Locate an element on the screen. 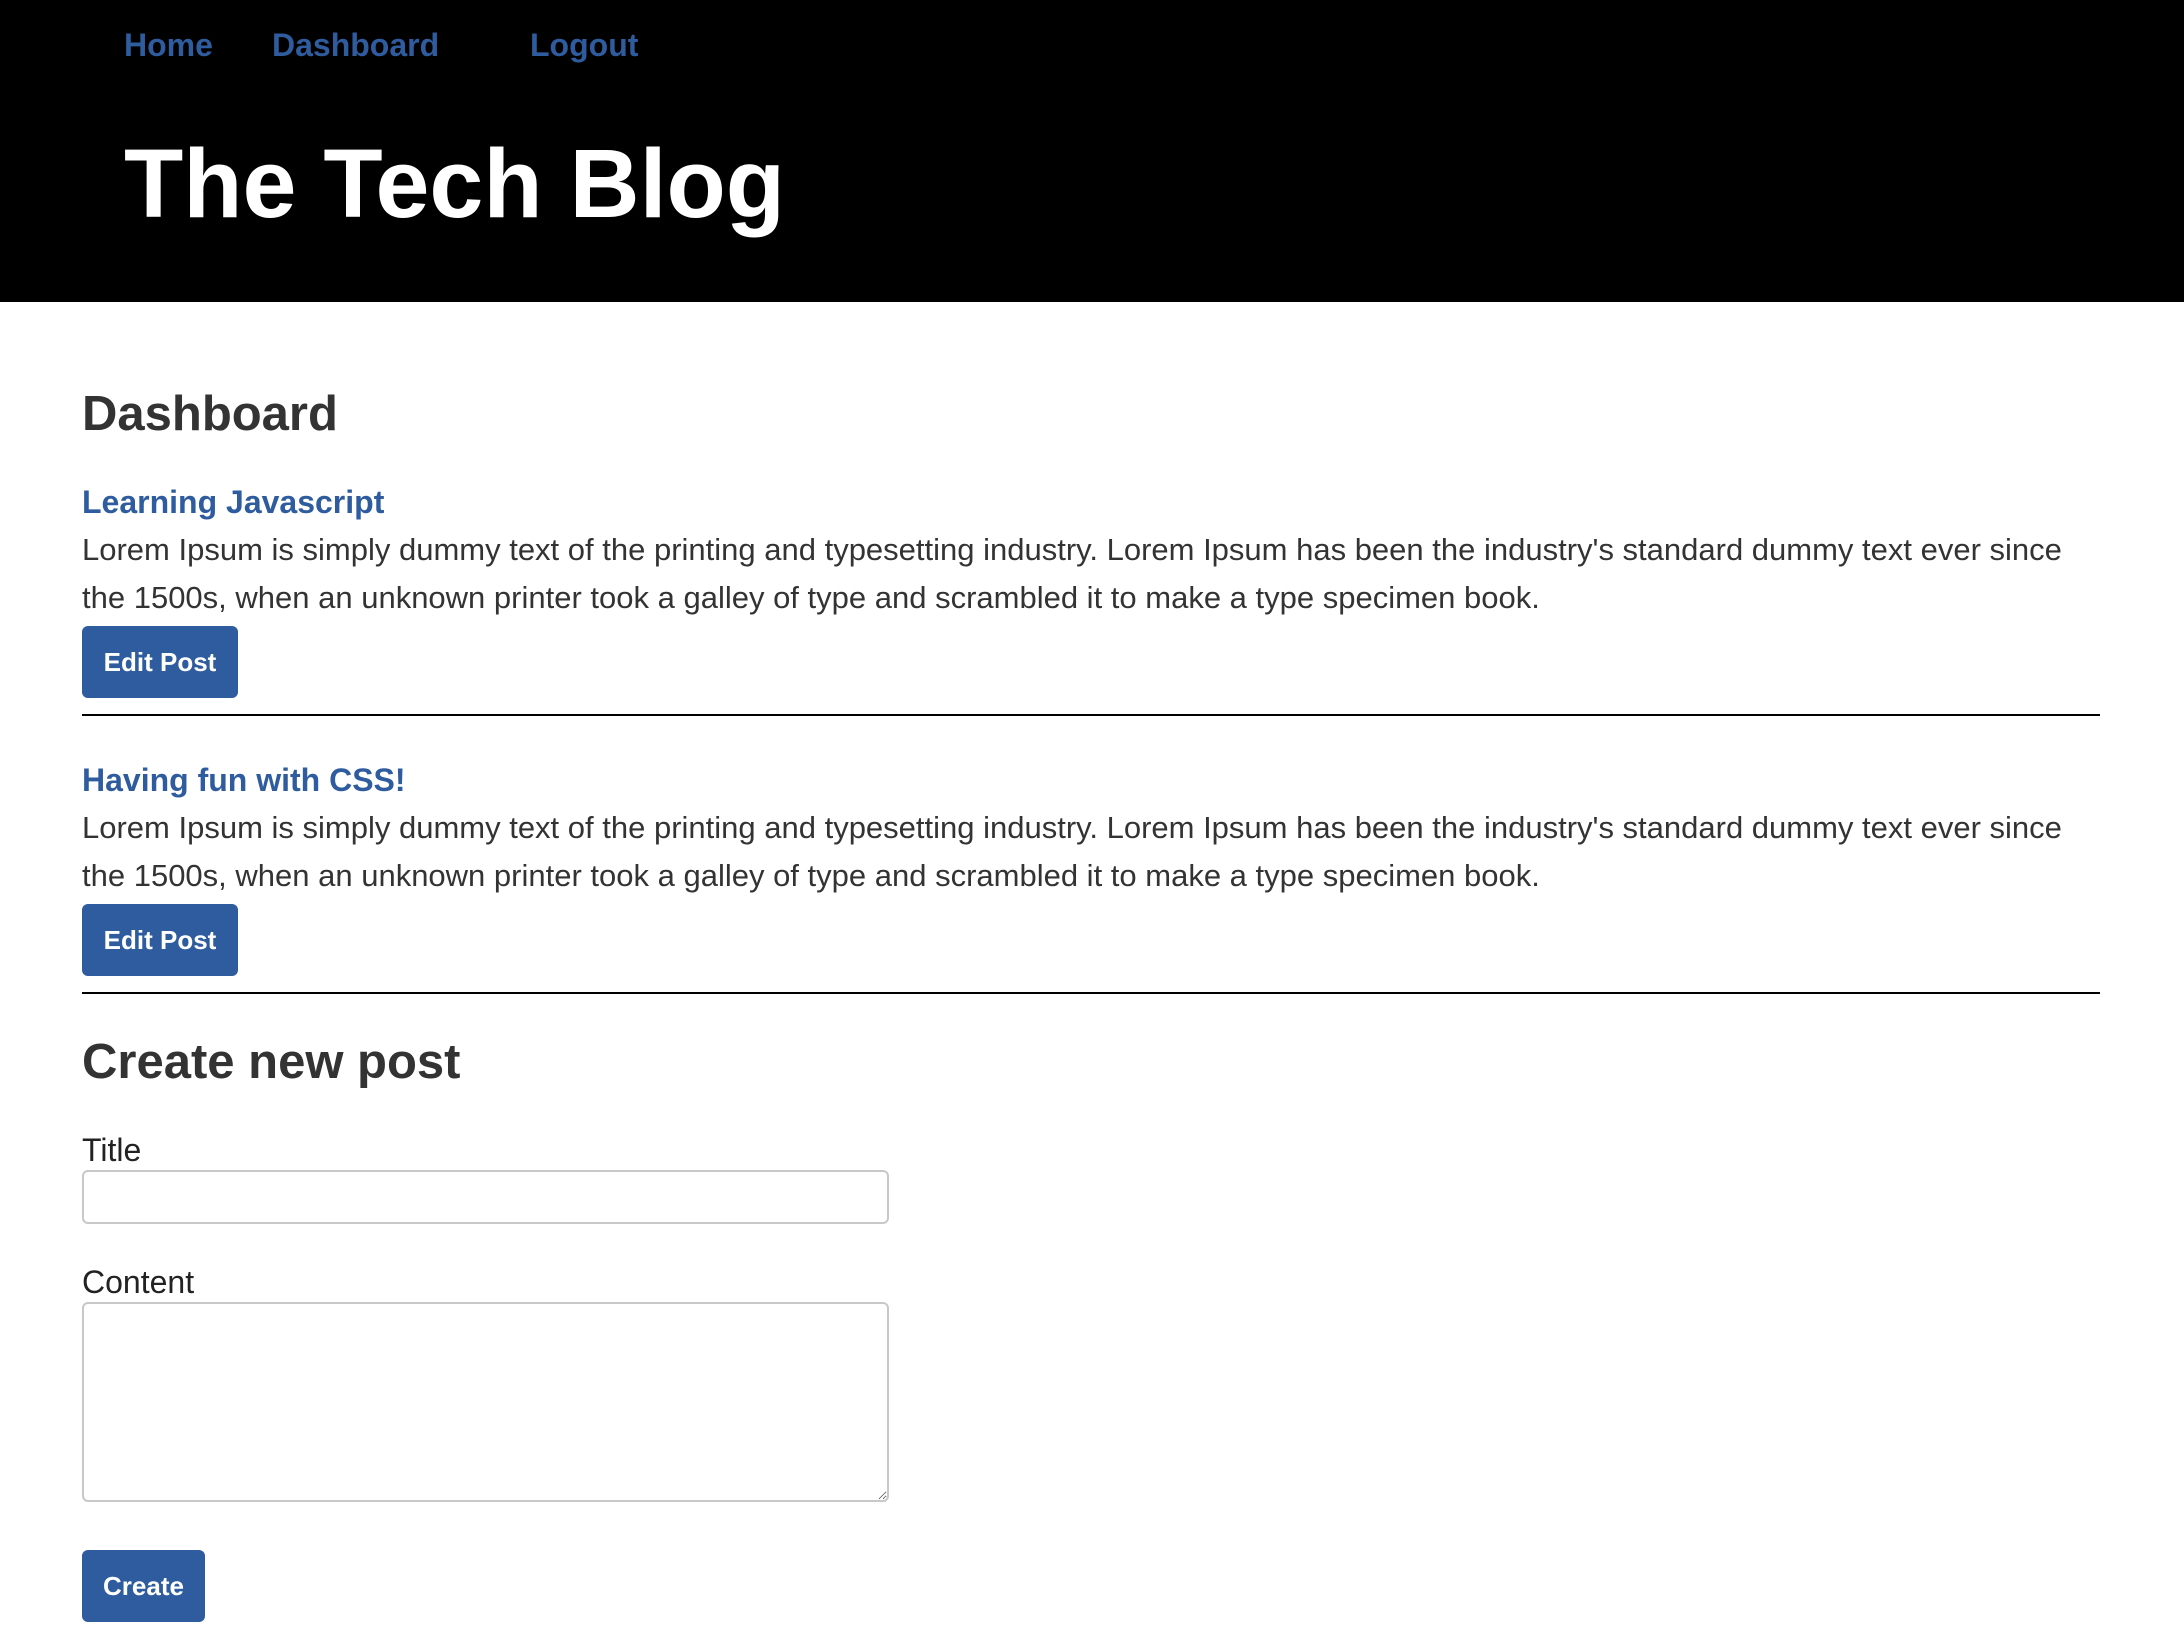  site-title: The Tech Blog is located at coordinates (455, 183).